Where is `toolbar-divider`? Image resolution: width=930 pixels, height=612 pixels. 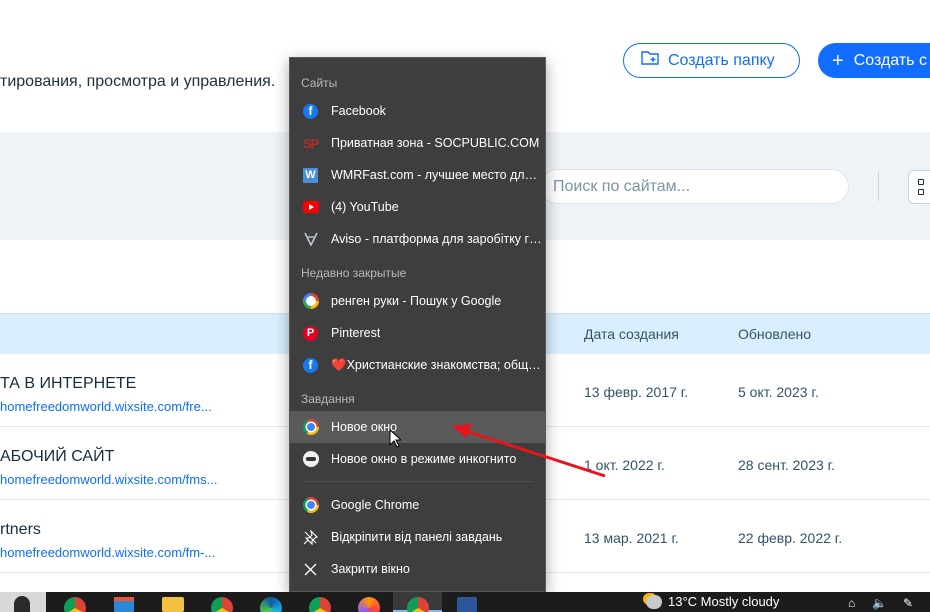 toolbar-divider is located at coordinates (878, 186).